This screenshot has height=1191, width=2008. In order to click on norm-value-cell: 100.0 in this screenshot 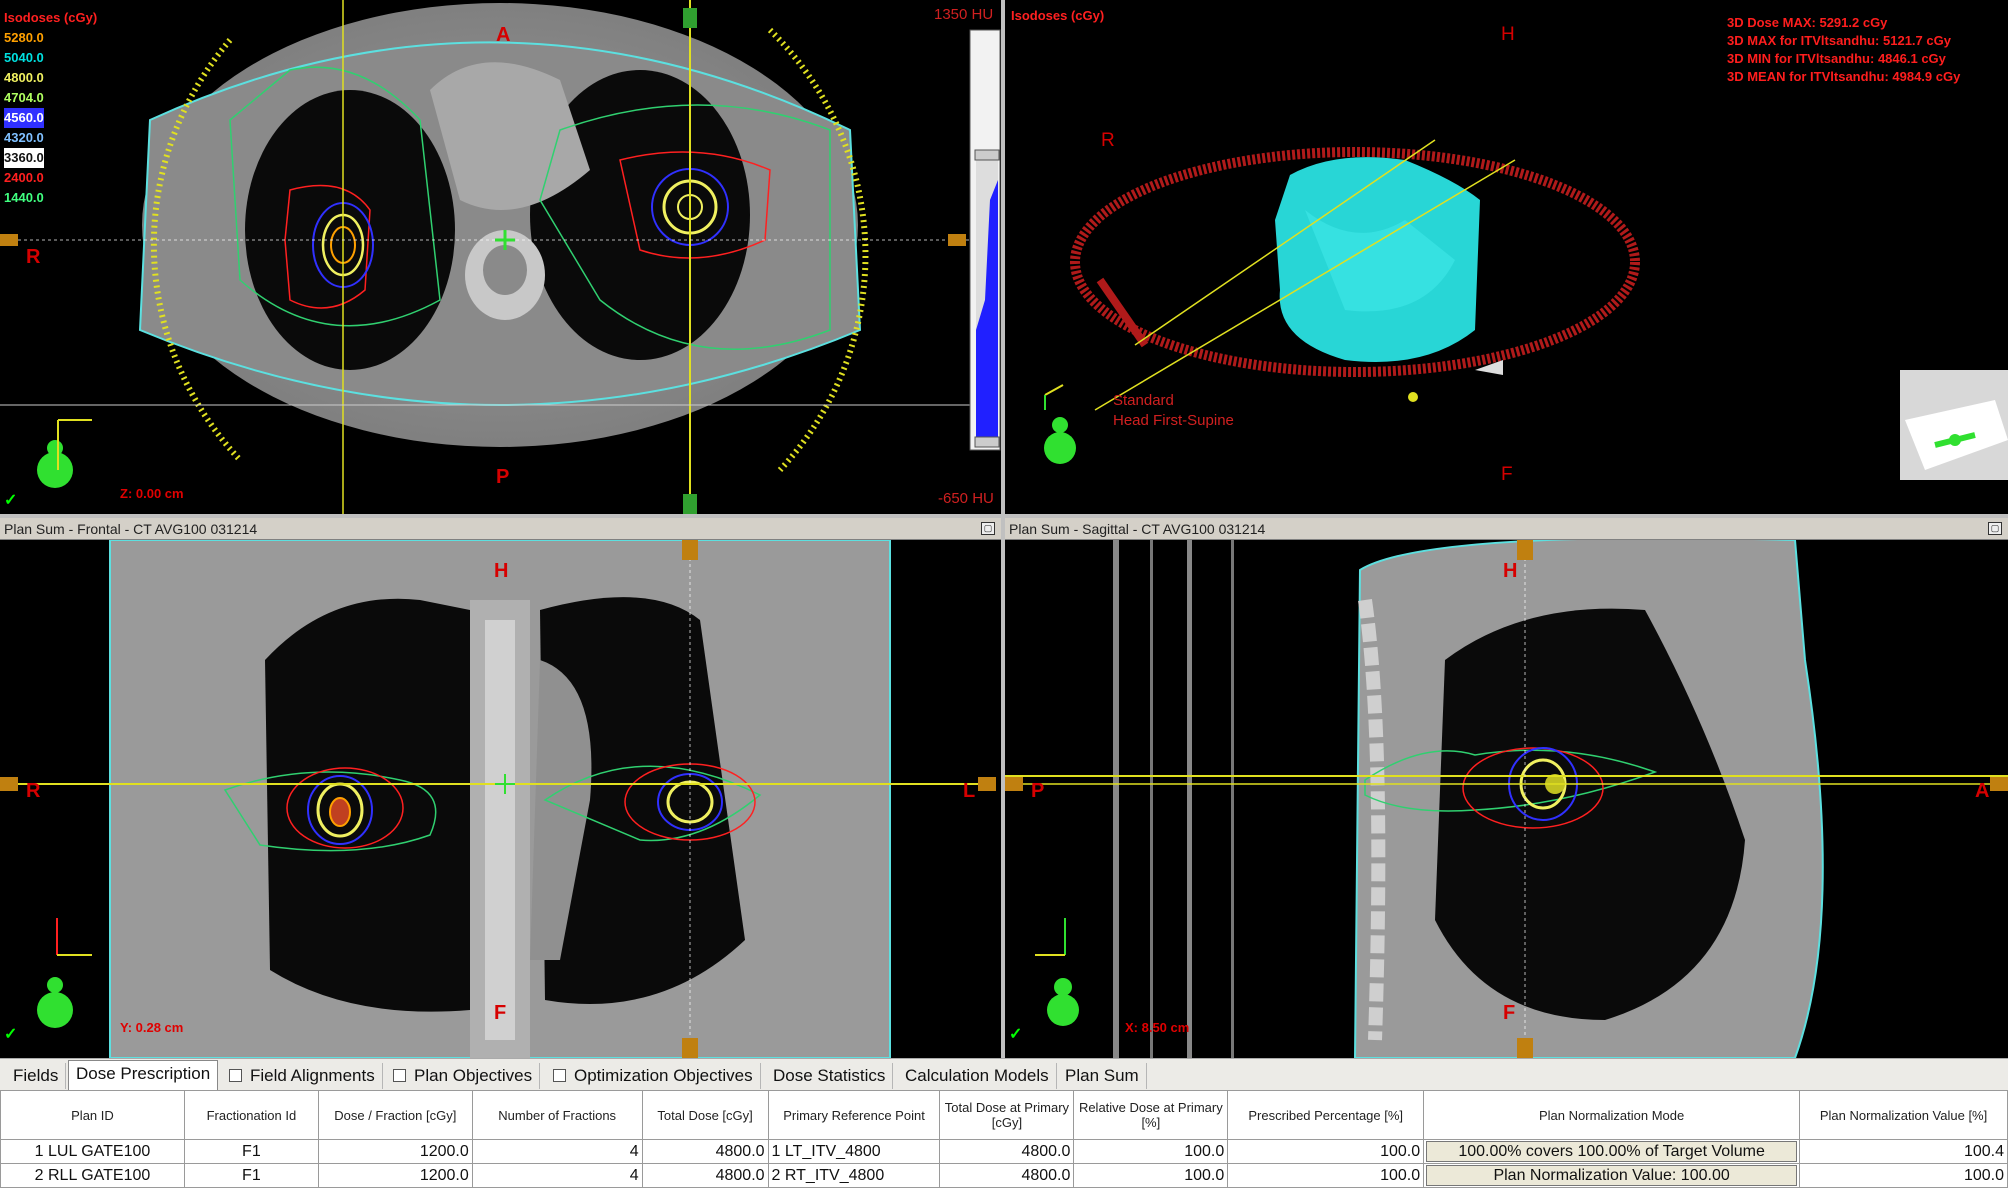, I will do `click(1903, 1175)`.